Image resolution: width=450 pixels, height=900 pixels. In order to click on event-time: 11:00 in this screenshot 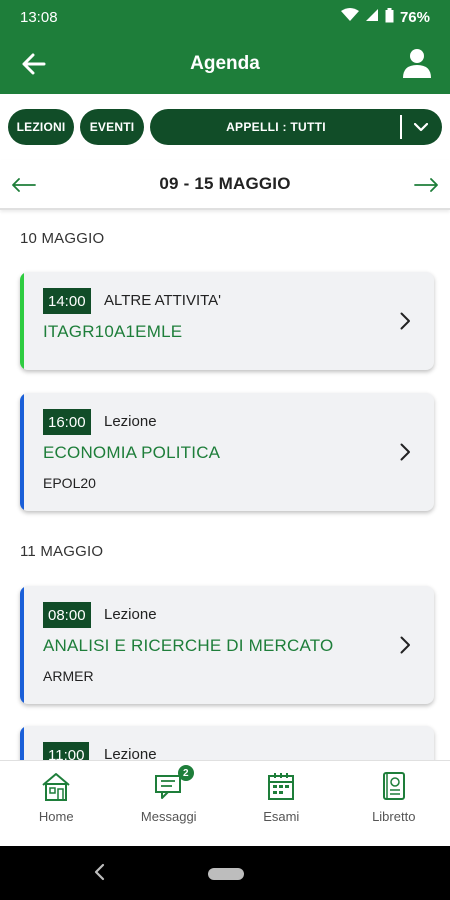, I will do `click(66, 751)`.